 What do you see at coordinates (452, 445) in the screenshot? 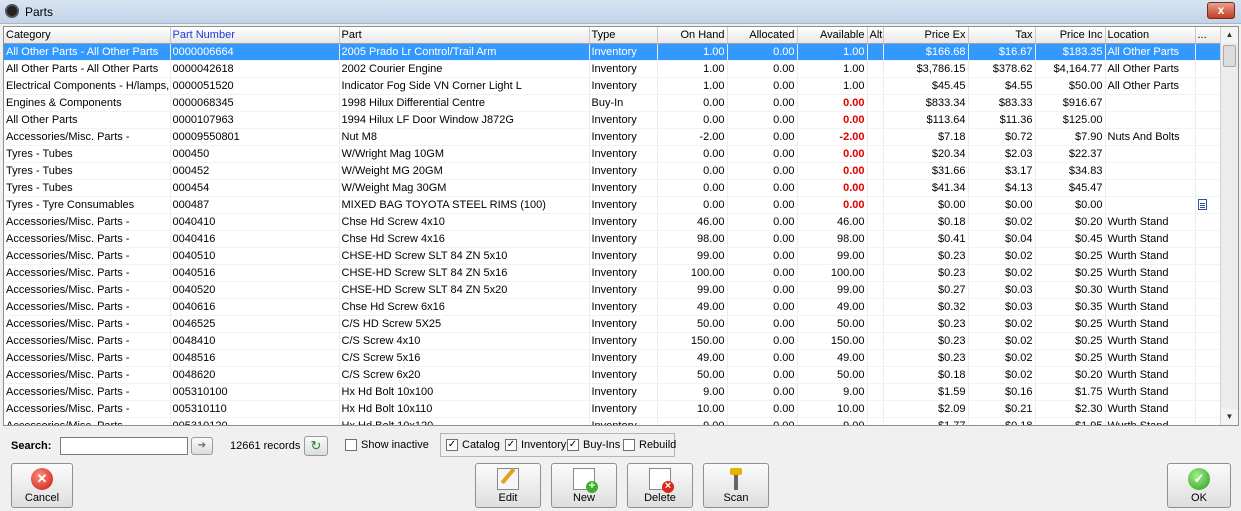
I see `catalog-box: ✓` at bounding box center [452, 445].